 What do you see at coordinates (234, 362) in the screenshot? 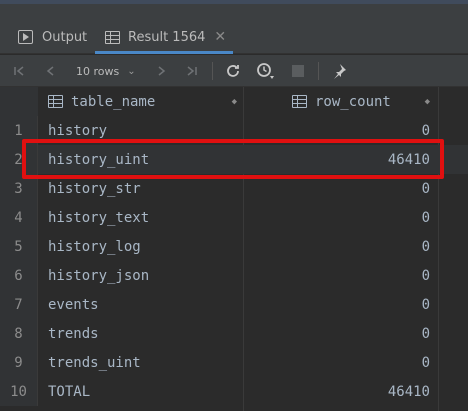
I see `table-row: 9 trends_uint 0` at bounding box center [234, 362].